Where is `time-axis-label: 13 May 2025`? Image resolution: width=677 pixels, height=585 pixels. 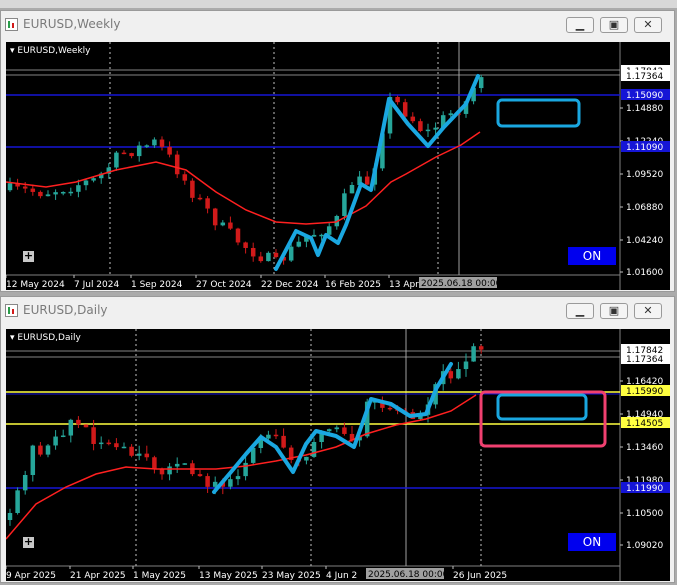 time-axis-label: 13 May 2025 is located at coordinates (228, 576).